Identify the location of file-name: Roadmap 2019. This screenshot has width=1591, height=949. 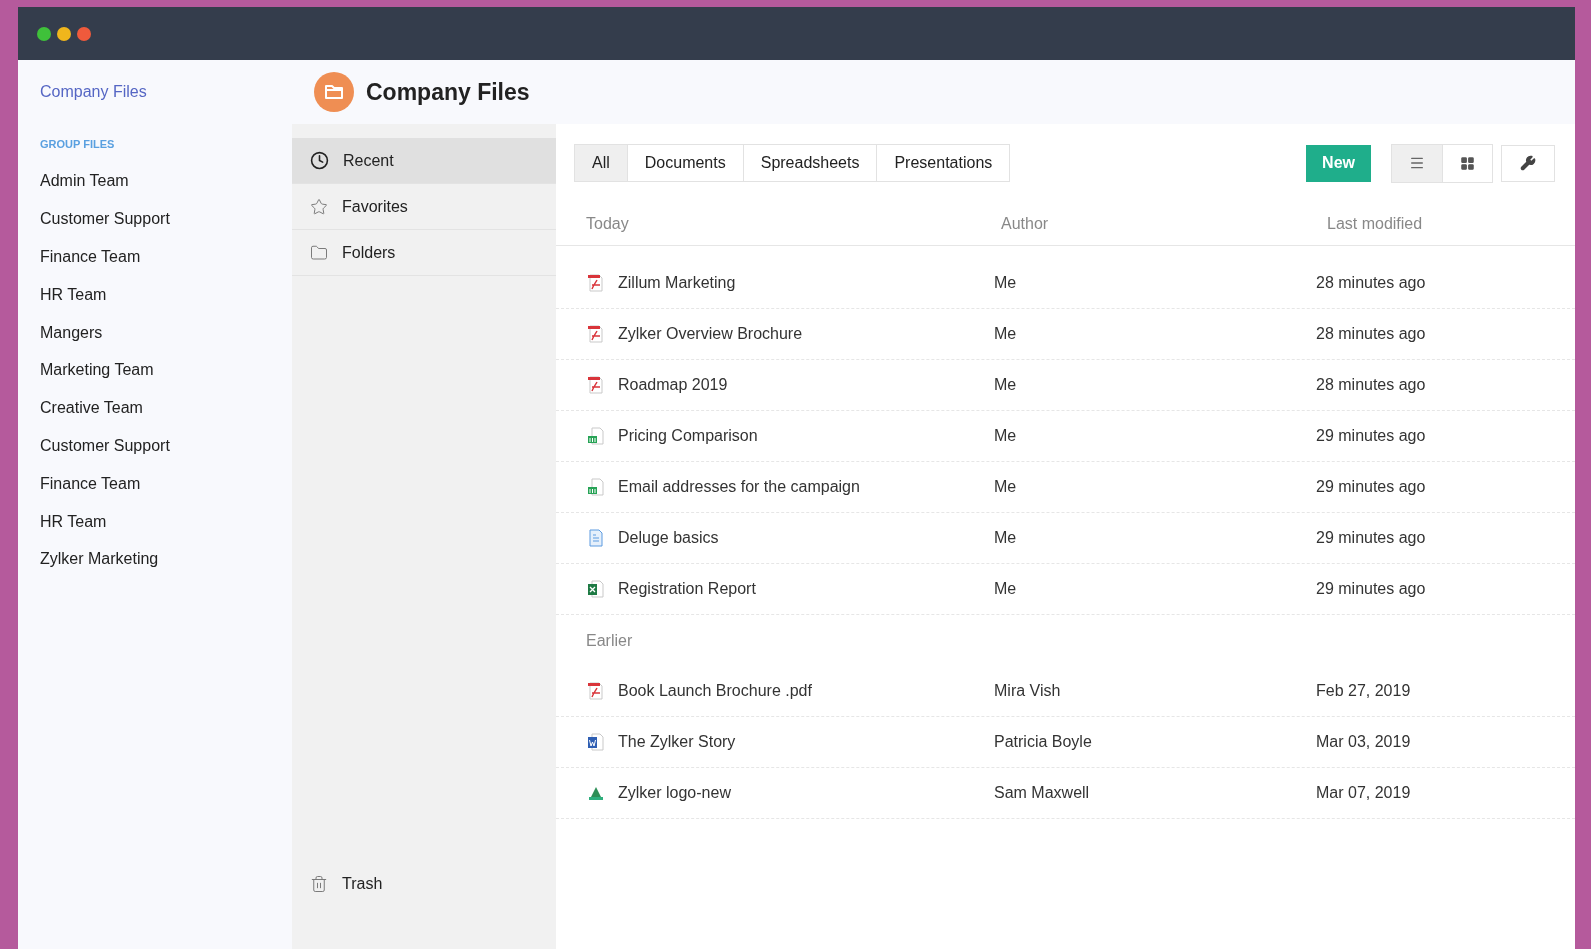
(673, 385).